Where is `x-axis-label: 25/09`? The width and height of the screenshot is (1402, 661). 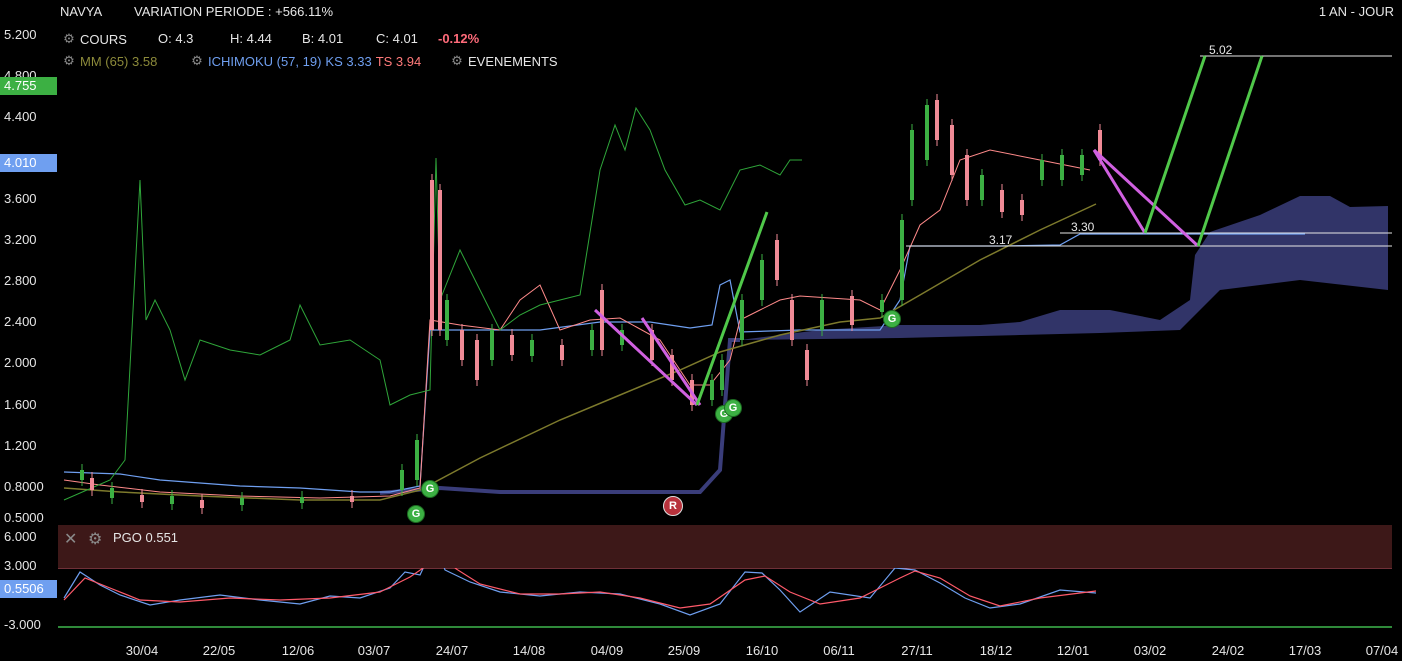
x-axis-label: 25/09 is located at coordinates (684, 650).